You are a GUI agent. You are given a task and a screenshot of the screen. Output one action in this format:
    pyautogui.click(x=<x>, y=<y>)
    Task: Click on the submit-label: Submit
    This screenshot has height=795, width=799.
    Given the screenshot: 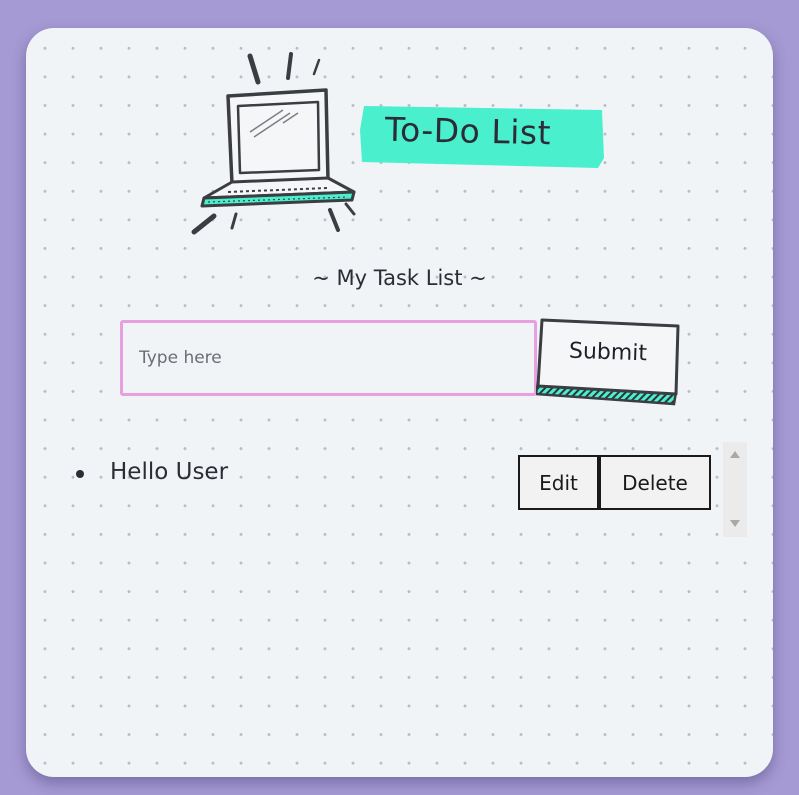 What is the action you would take?
    pyautogui.click(x=608, y=352)
    